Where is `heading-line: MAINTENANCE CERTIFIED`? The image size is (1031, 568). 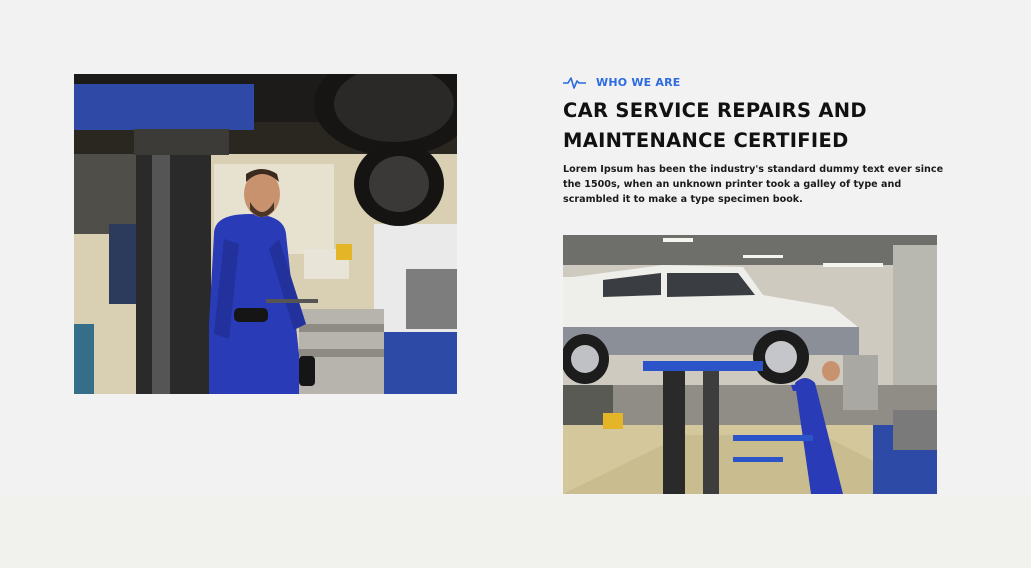
heading-line: MAINTENANCE CERTIFIED is located at coordinates (706, 140).